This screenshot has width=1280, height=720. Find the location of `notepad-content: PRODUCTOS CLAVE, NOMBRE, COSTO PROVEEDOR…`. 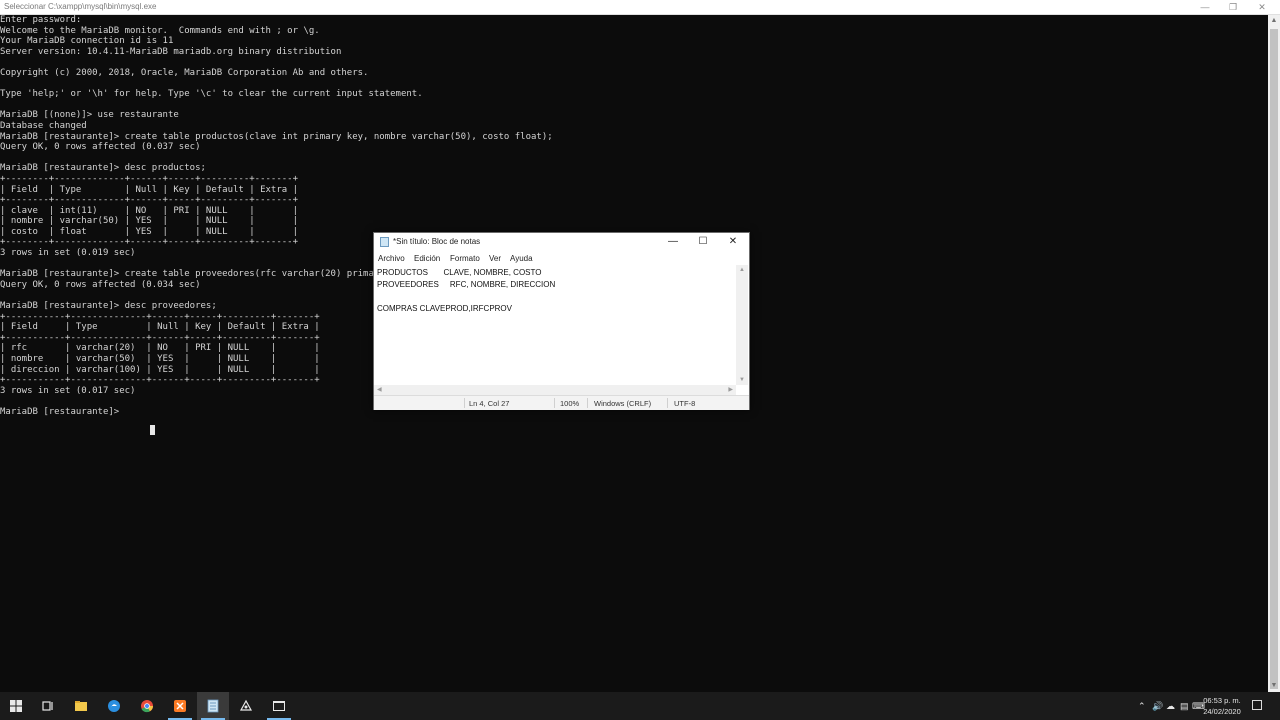

notepad-content: PRODUCTOS CLAVE, NOMBRE, COSTO PROVEEDOR… is located at coordinates (466, 290).